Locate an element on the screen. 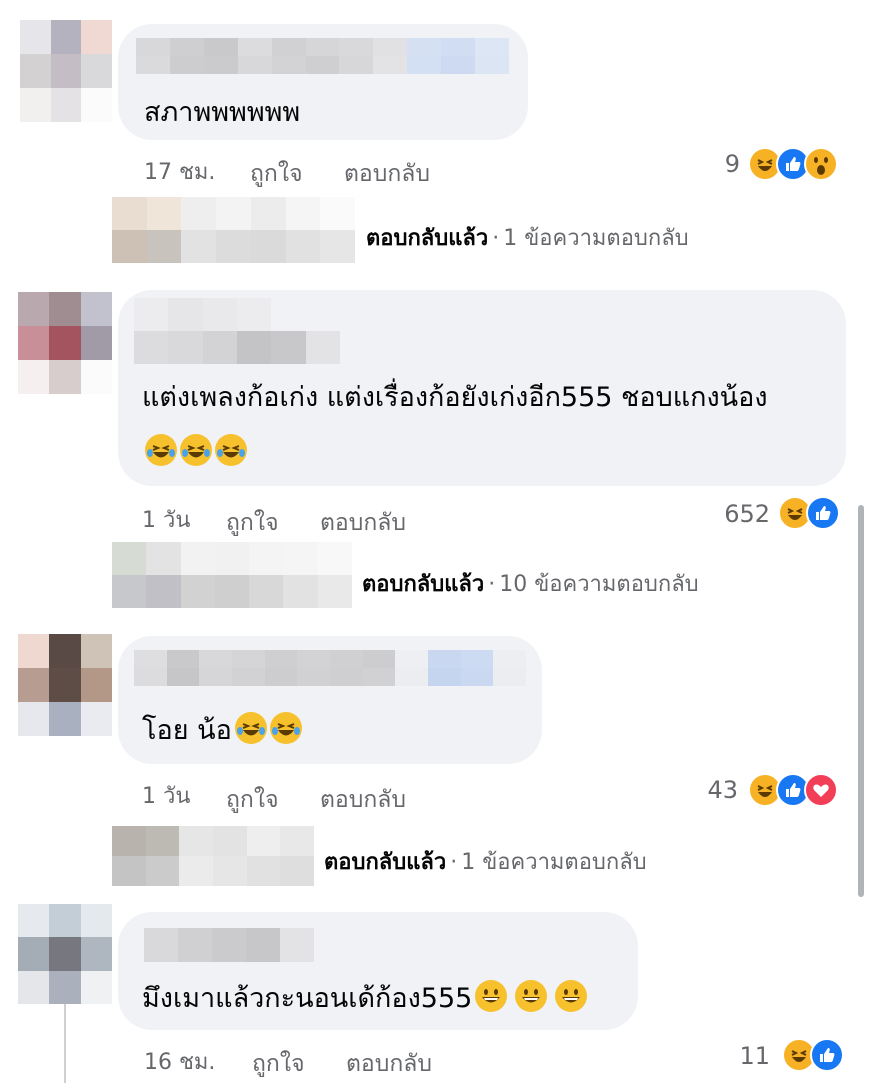  reaction-count: 9 is located at coordinates (732, 164).